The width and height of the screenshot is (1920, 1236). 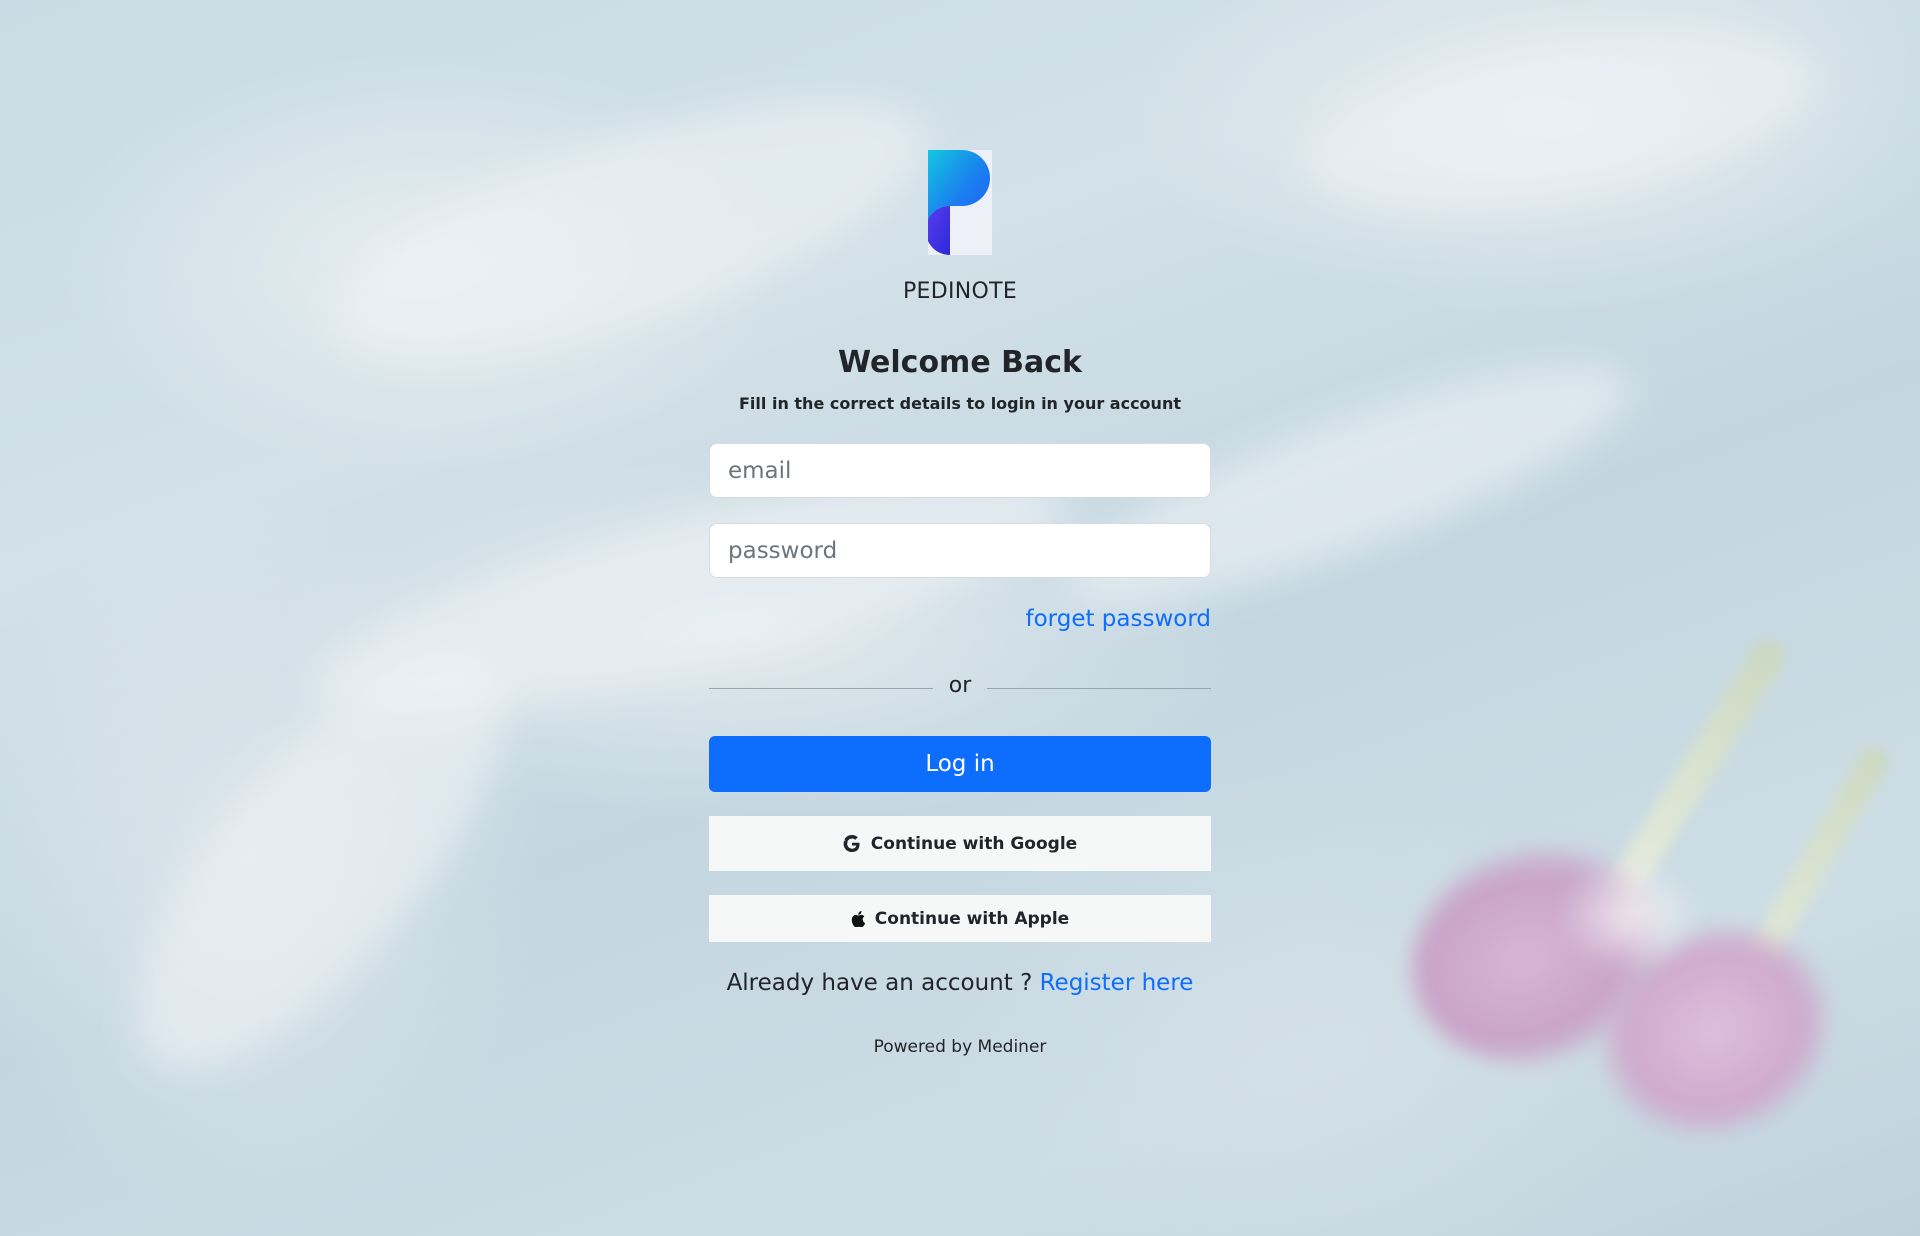 I want to click on continue-with-apple-button: Continue with Apple, so click(x=960, y=918).